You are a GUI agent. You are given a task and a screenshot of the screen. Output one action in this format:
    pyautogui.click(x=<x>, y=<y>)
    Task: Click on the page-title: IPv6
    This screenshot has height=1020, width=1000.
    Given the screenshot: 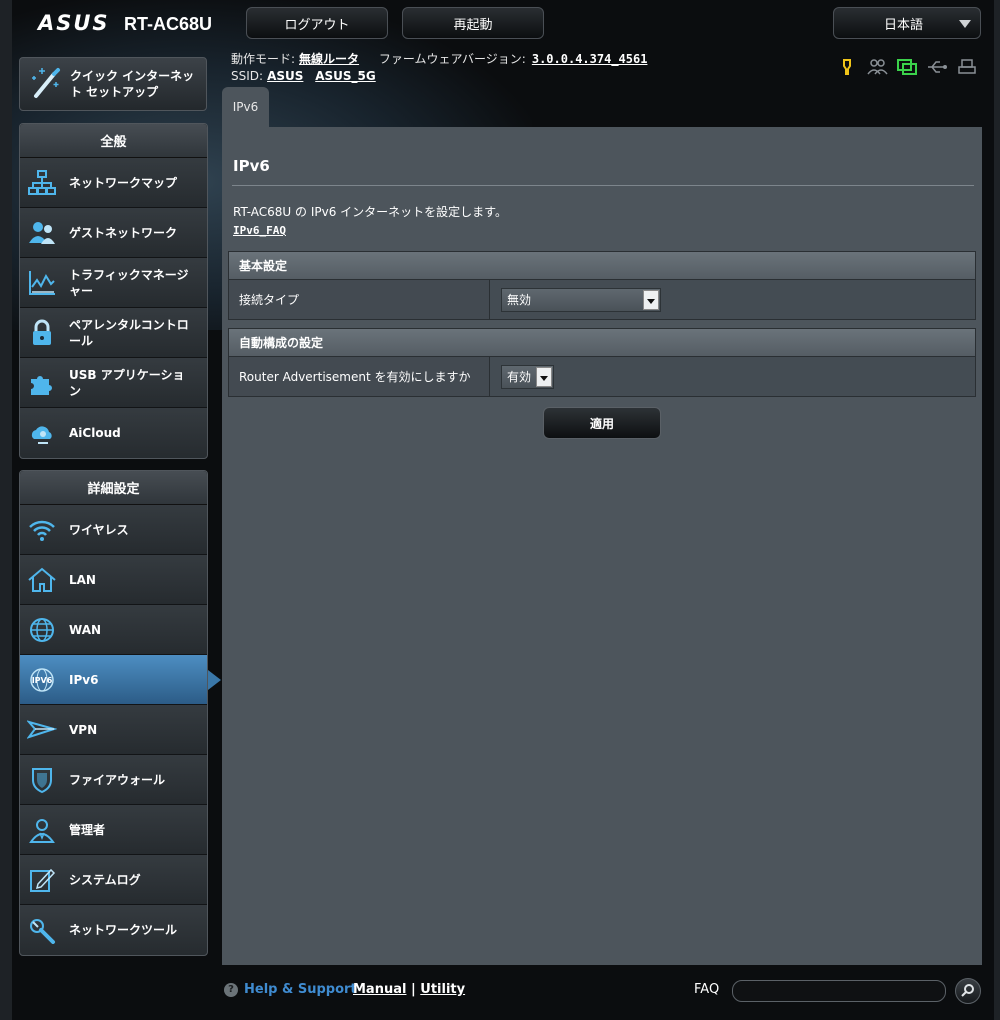 What is the action you would take?
    pyautogui.click(x=251, y=166)
    